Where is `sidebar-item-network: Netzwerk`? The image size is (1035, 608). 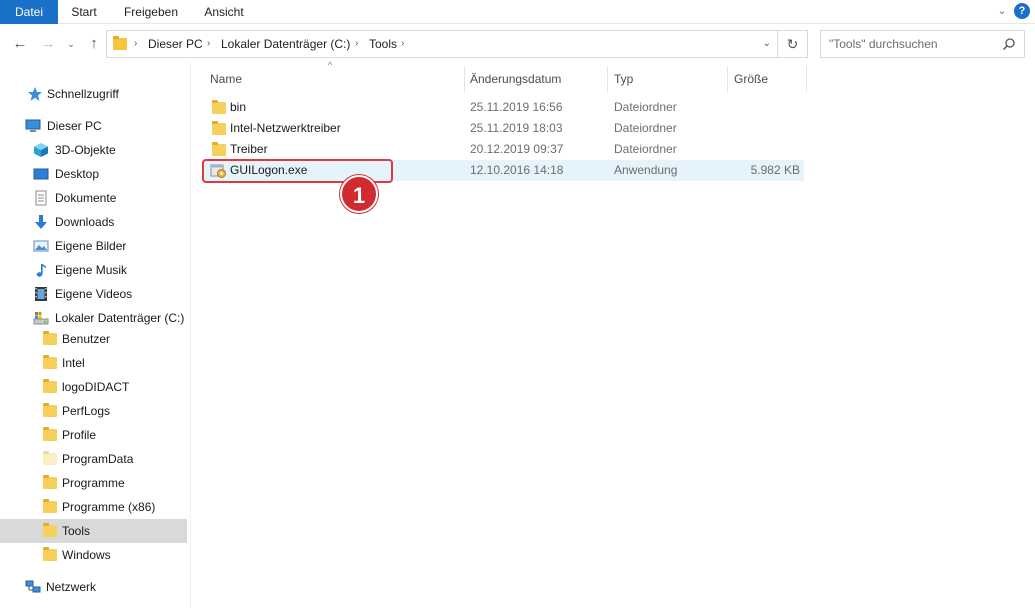 sidebar-item-network: Netzwerk is located at coordinates (95, 587).